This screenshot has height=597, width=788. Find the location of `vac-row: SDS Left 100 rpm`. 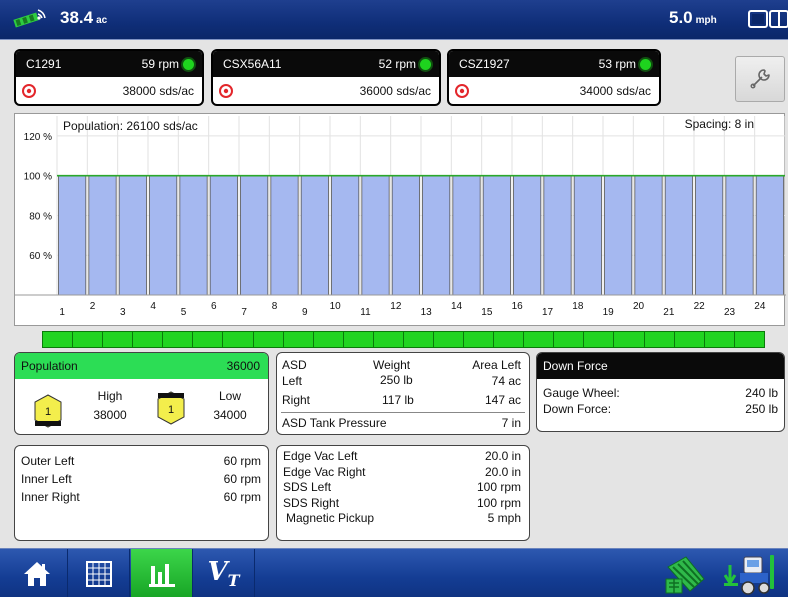

vac-row: SDS Left 100 rpm is located at coordinates (403, 488).